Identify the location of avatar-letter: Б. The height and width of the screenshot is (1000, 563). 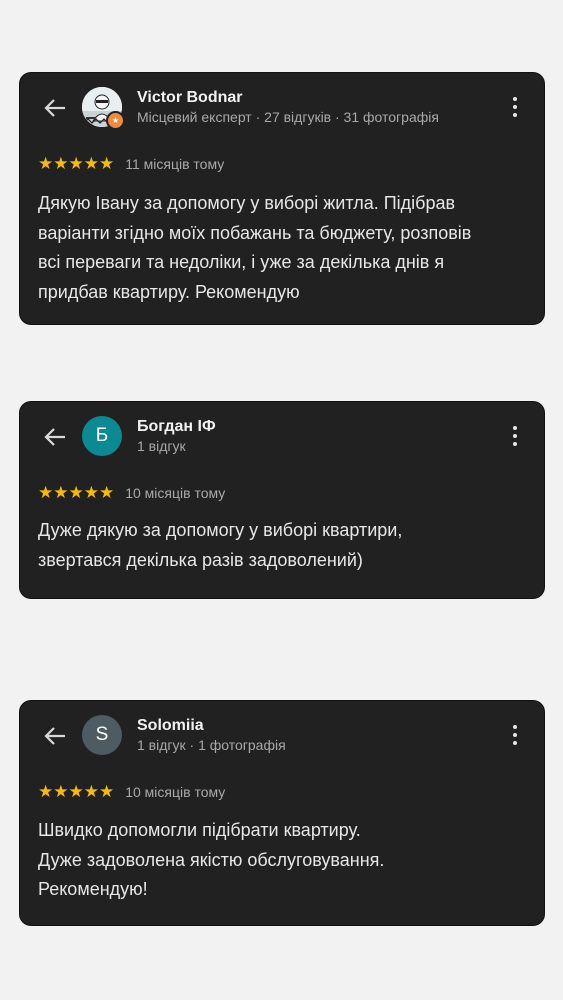
(102, 435).